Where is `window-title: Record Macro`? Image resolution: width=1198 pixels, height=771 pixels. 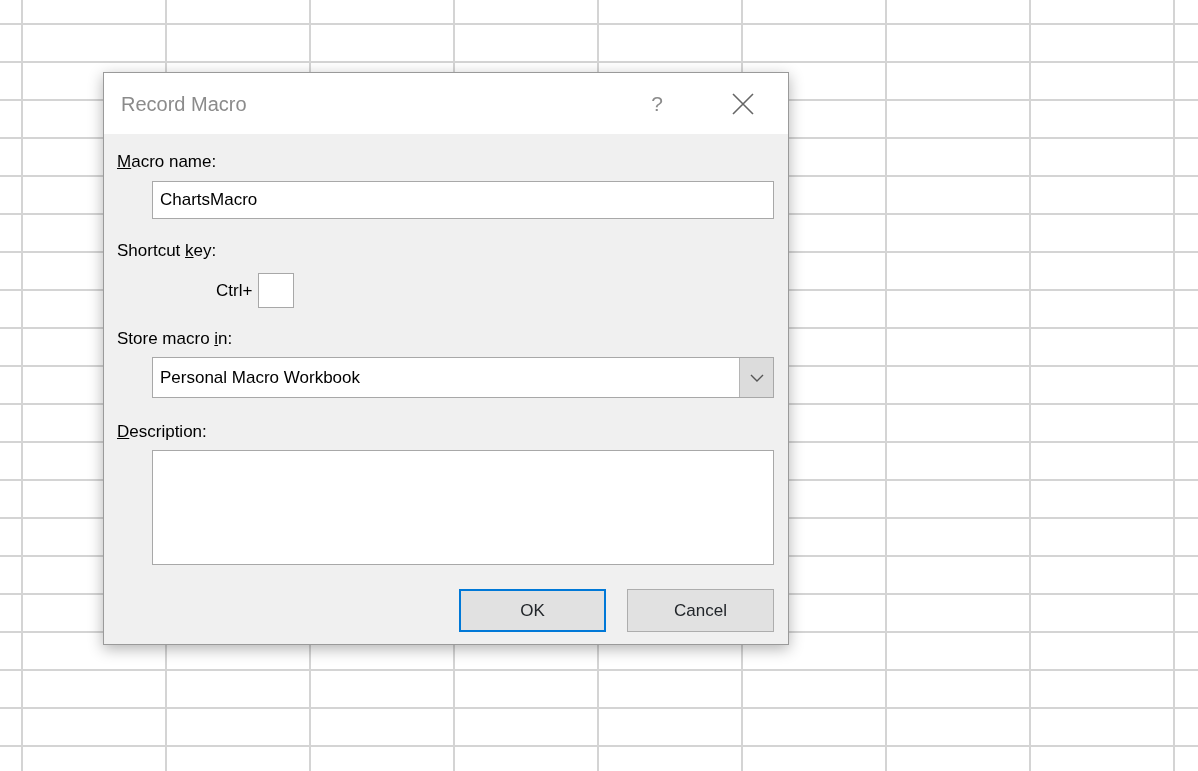
window-title: Record Macro is located at coordinates (184, 104).